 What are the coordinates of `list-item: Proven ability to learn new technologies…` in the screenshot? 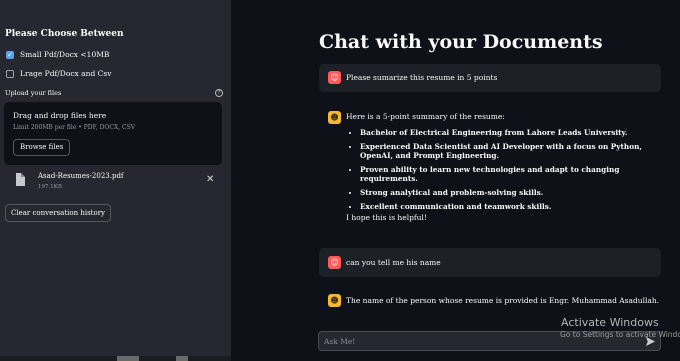 It's located at (506, 174).